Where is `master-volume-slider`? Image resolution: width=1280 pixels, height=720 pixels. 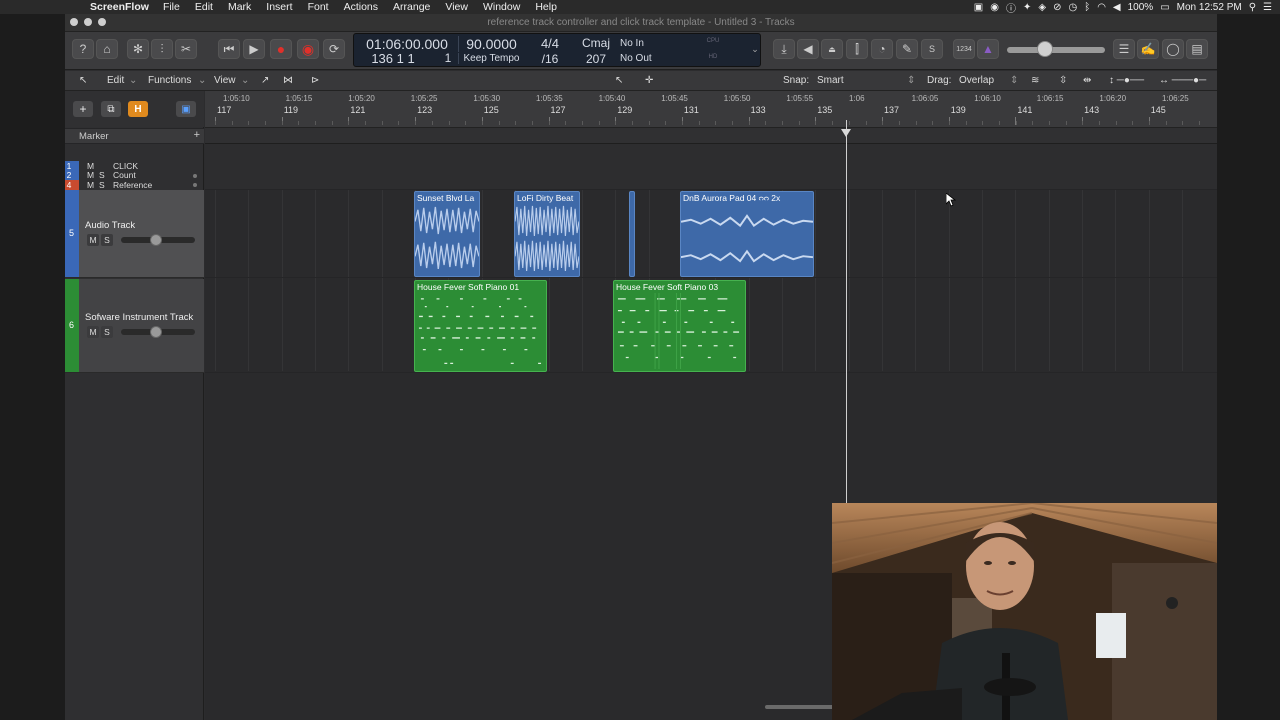 master-volume-slider is located at coordinates (1056, 50).